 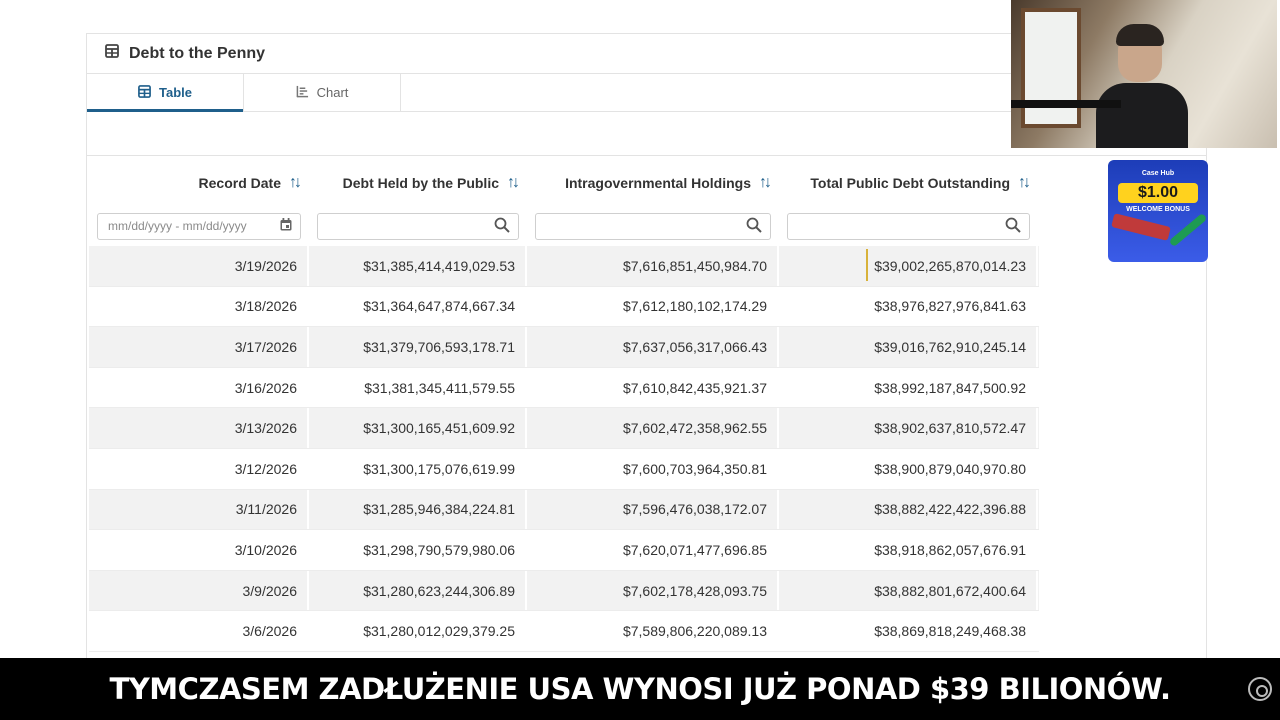 I want to click on cell-intragov: $7,596,476,038,172.07, so click(x=653, y=509).